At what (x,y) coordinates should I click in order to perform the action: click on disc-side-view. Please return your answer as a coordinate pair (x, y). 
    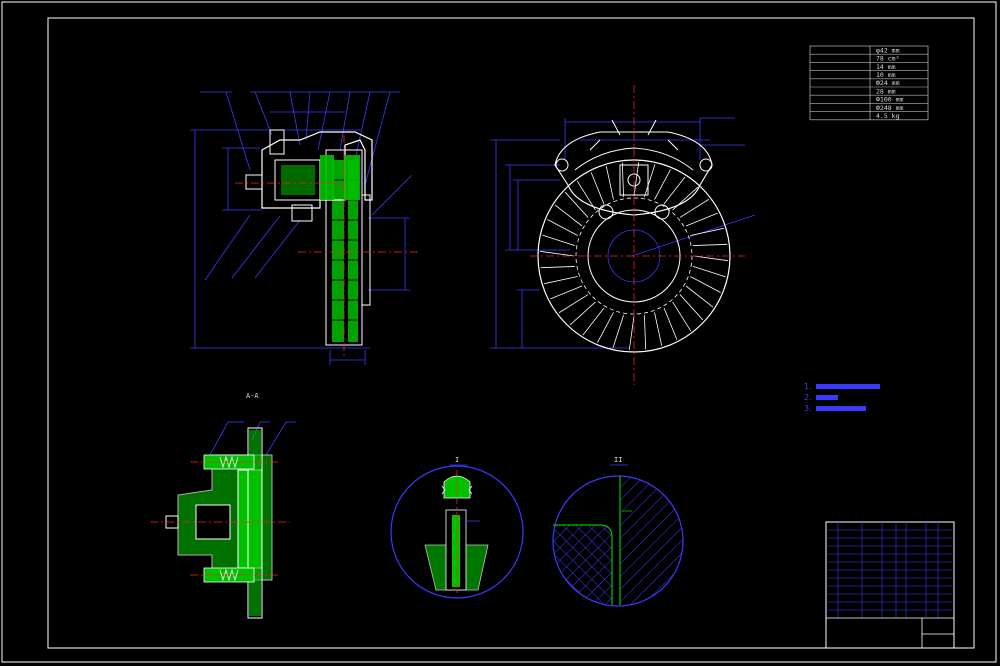
    Looking at the image, I should click on (623, 235).